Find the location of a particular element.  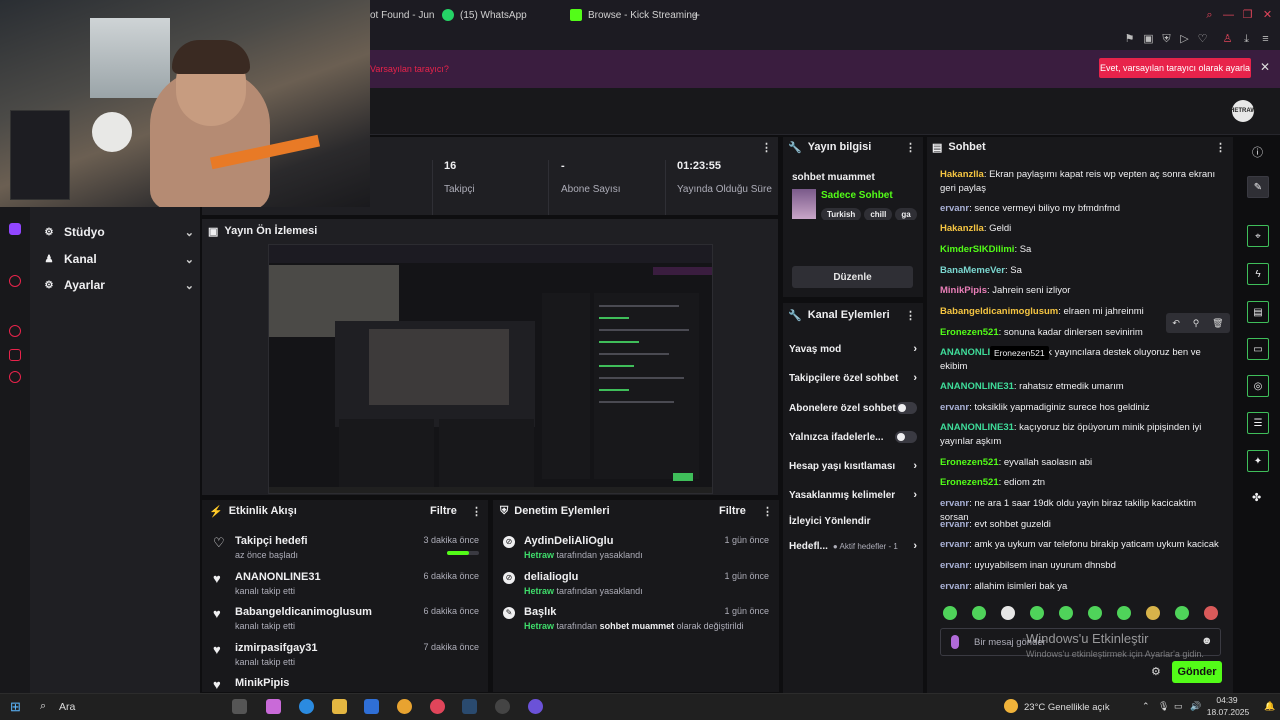

steam-icon is located at coordinates (469, 706).